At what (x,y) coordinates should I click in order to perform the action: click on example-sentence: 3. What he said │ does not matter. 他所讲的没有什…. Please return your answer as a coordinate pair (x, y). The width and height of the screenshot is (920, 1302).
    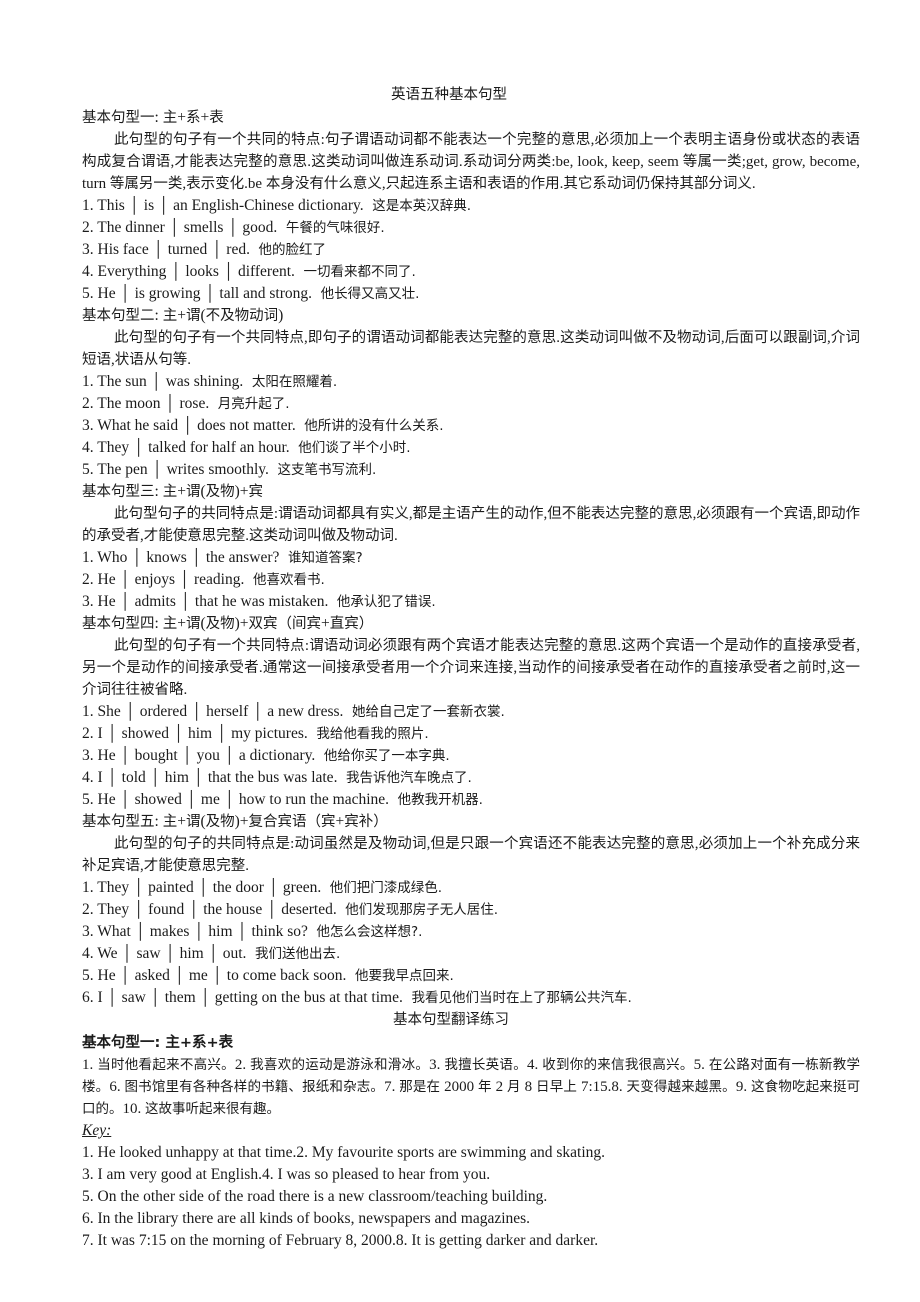
    Looking at the image, I should click on (471, 426).